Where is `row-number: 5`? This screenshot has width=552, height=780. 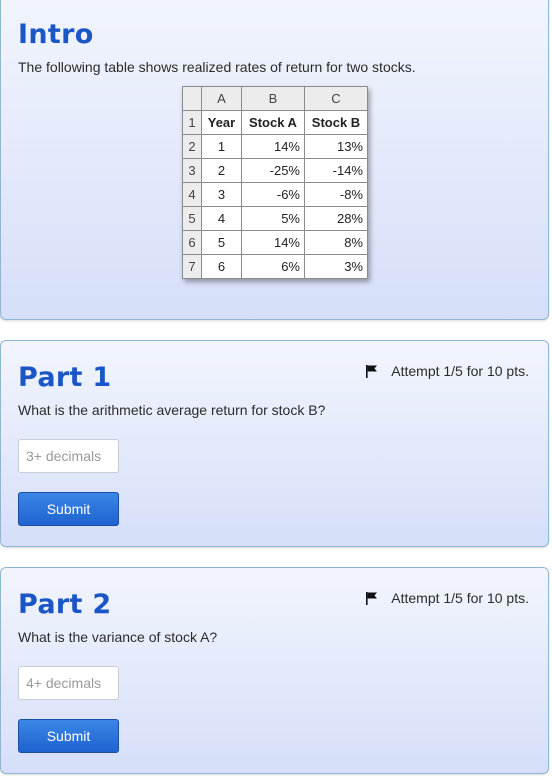 row-number: 5 is located at coordinates (192, 218).